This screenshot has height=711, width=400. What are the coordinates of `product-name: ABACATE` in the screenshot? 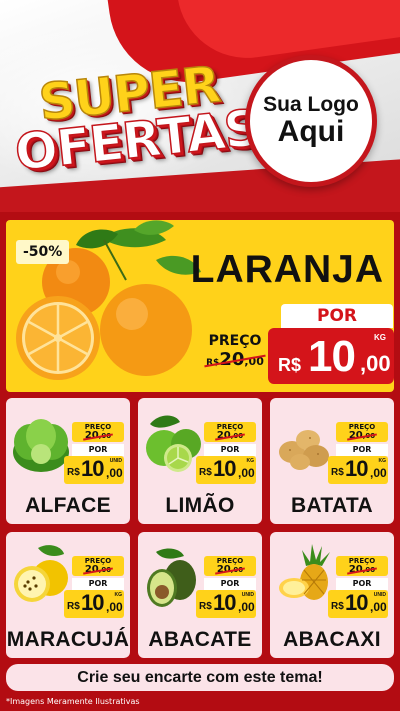 It's located at (200, 639).